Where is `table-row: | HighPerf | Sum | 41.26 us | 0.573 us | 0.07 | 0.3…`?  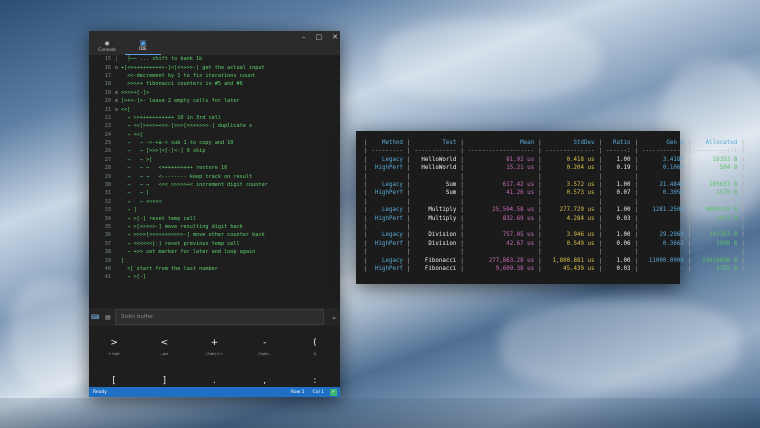 table-row: | HighPerf | Sum | 41.26 us | 0.573 us | 0.07 | 0.3… is located at coordinates (554, 193).